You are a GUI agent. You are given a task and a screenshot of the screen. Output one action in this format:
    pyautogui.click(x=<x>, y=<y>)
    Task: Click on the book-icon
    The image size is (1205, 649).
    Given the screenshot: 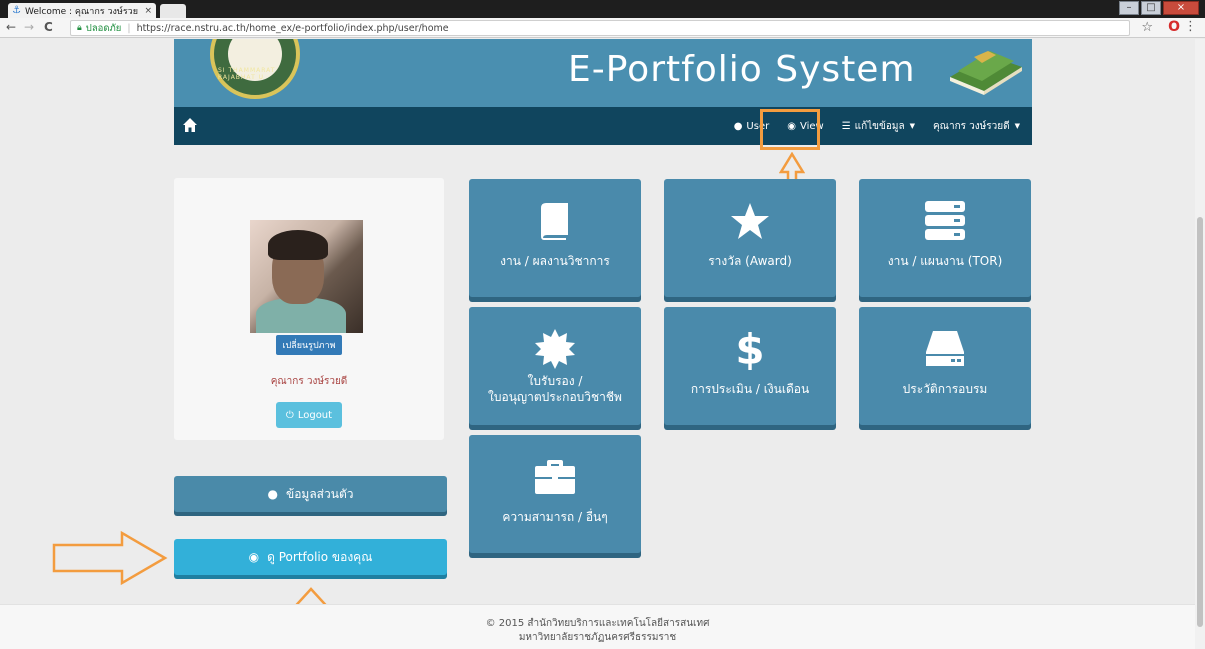 What is the action you would take?
    pyautogui.click(x=555, y=221)
    